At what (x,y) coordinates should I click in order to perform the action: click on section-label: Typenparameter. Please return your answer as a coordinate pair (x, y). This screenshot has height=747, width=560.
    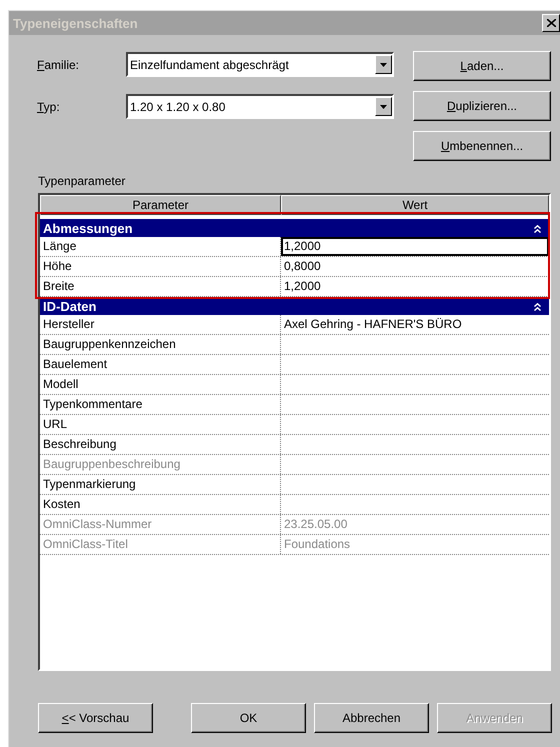
    Looking at the image, I should click on (81, 180).